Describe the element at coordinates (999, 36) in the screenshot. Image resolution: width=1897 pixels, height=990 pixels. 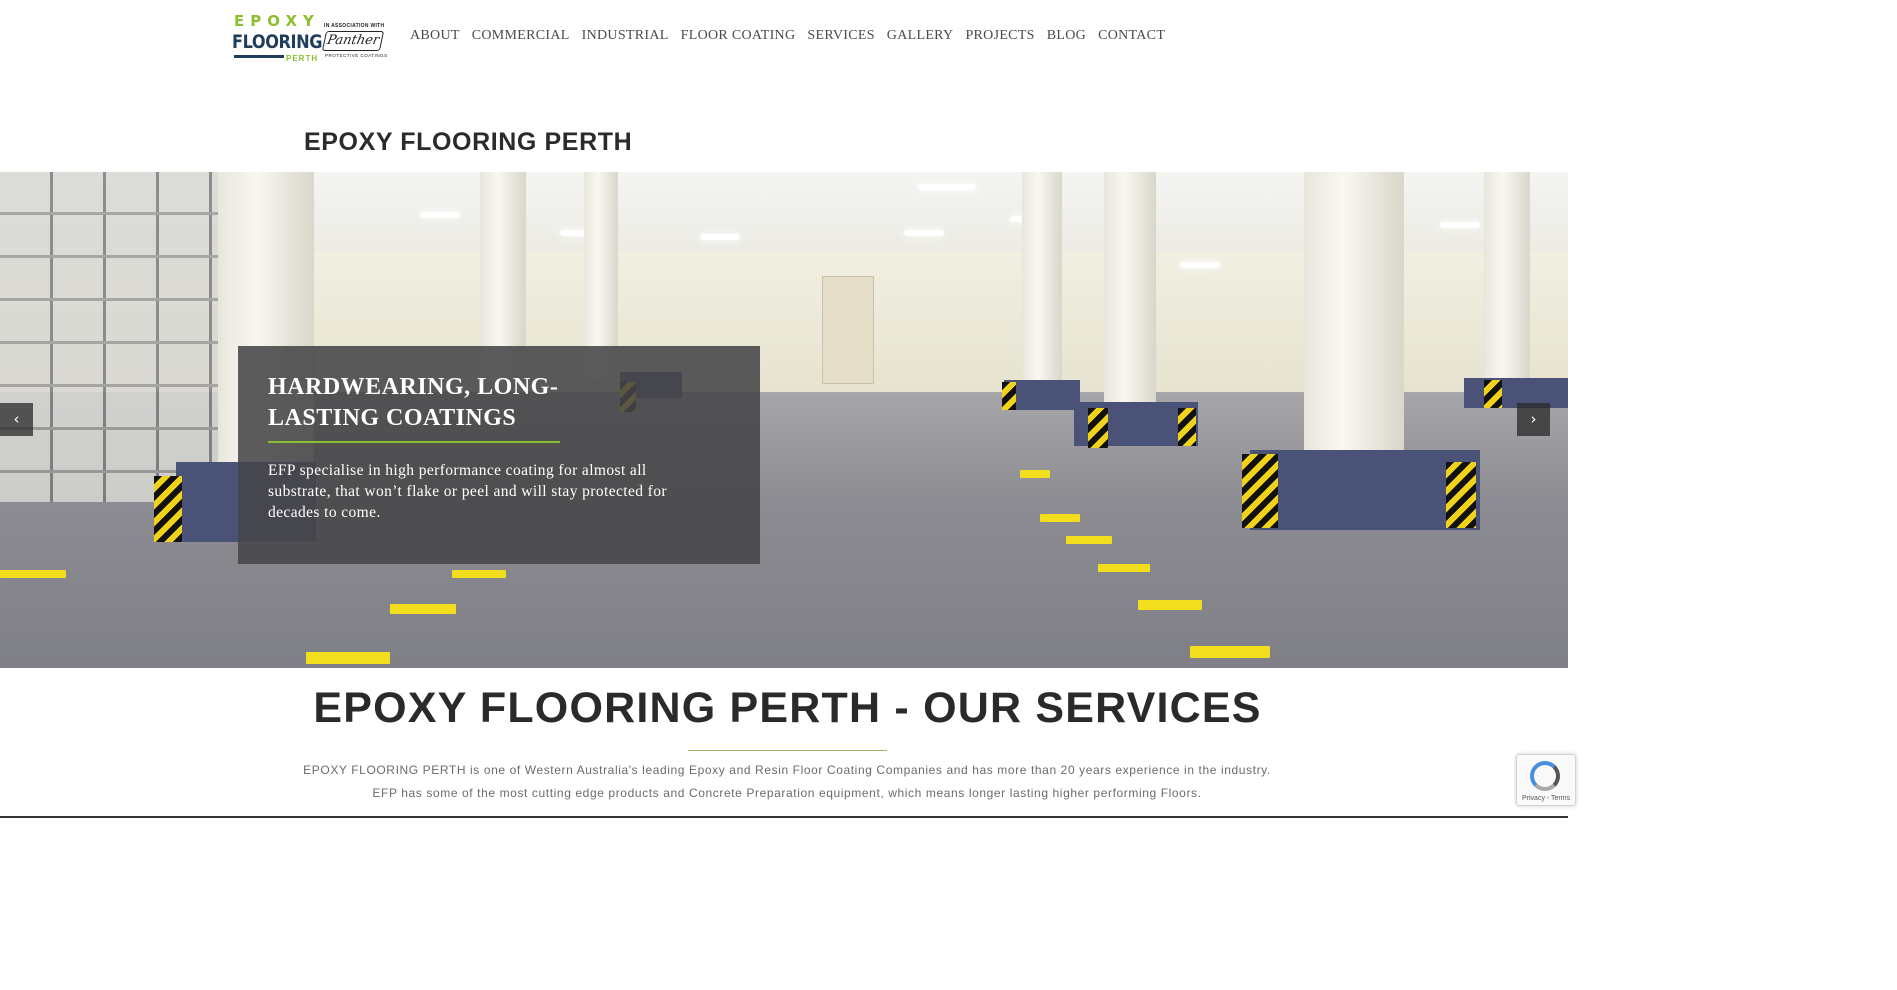
I see `nav-item-projects: PROJECTS` at that location.